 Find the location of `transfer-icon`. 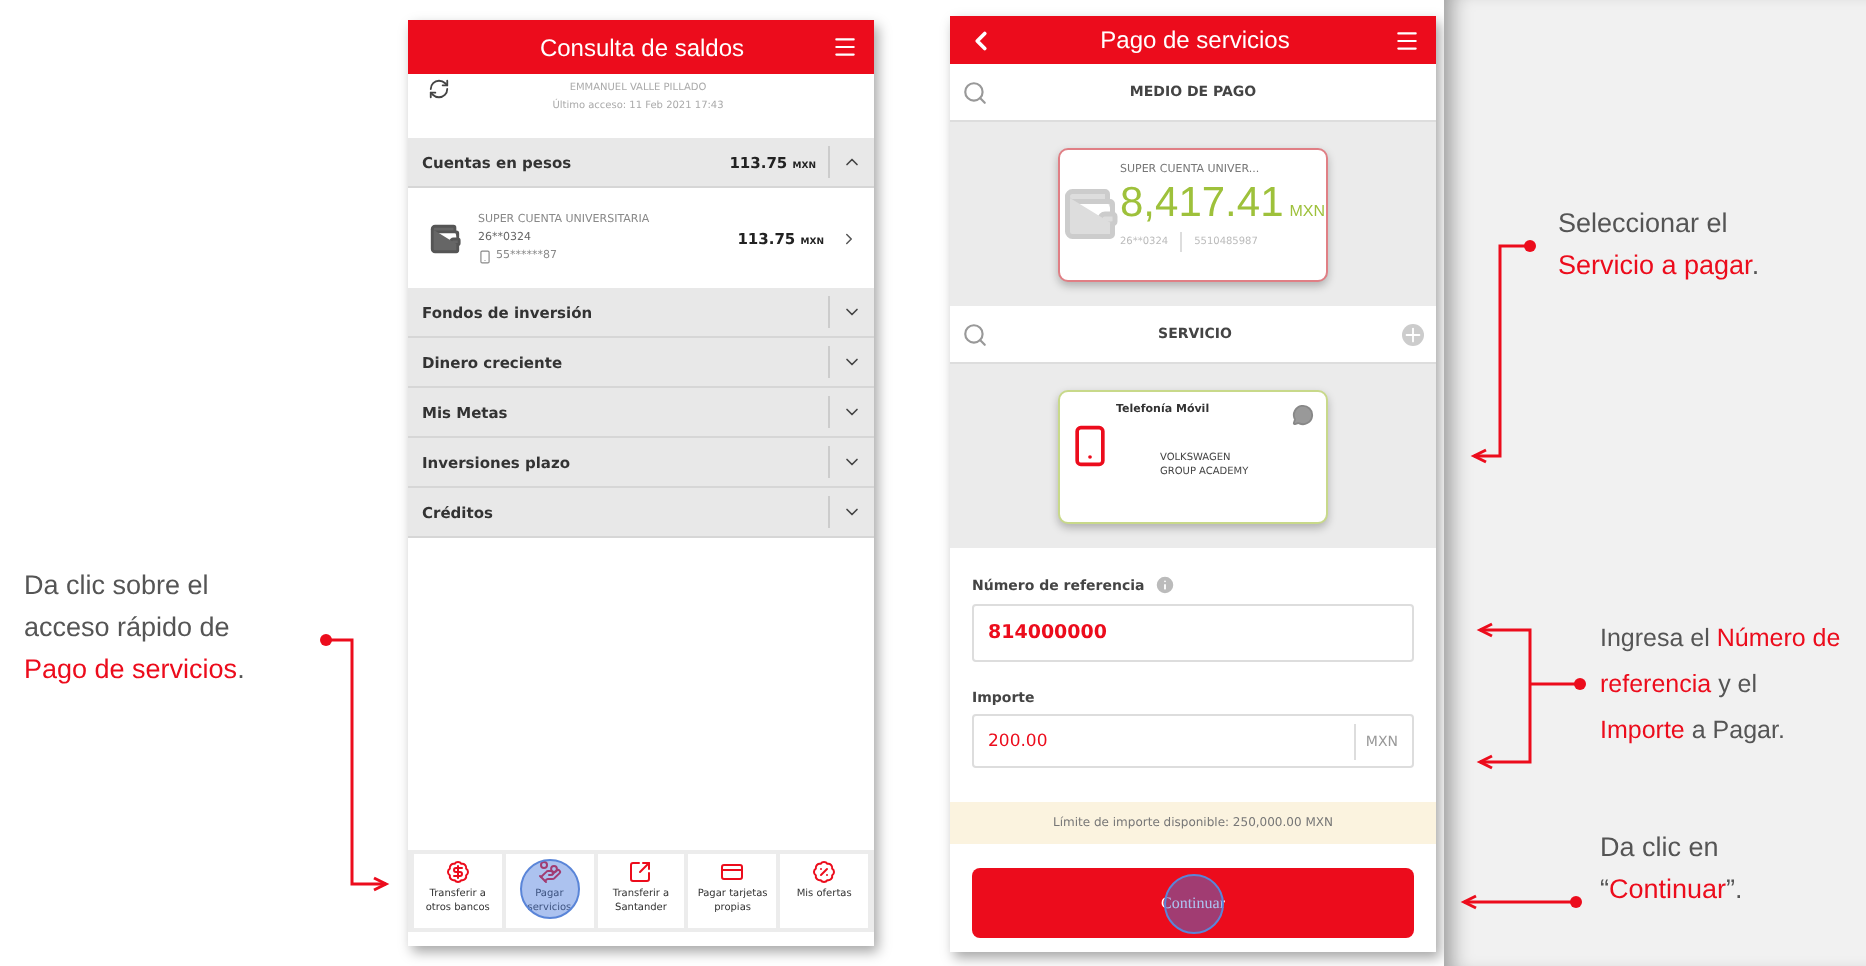

transfer-icon is located at coordinates (640, 872).